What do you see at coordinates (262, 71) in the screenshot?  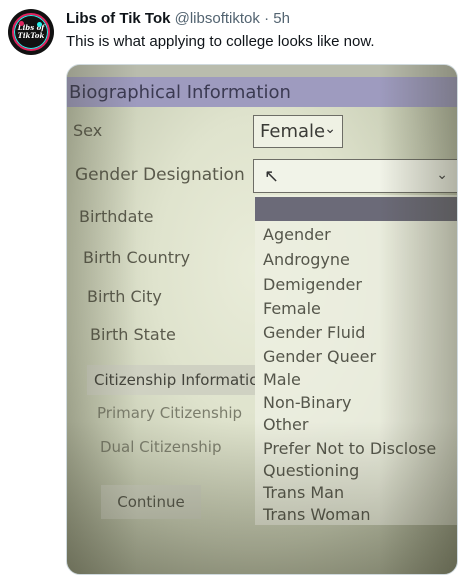 I see `monitor-bezel` at bounding box center [262, 71].